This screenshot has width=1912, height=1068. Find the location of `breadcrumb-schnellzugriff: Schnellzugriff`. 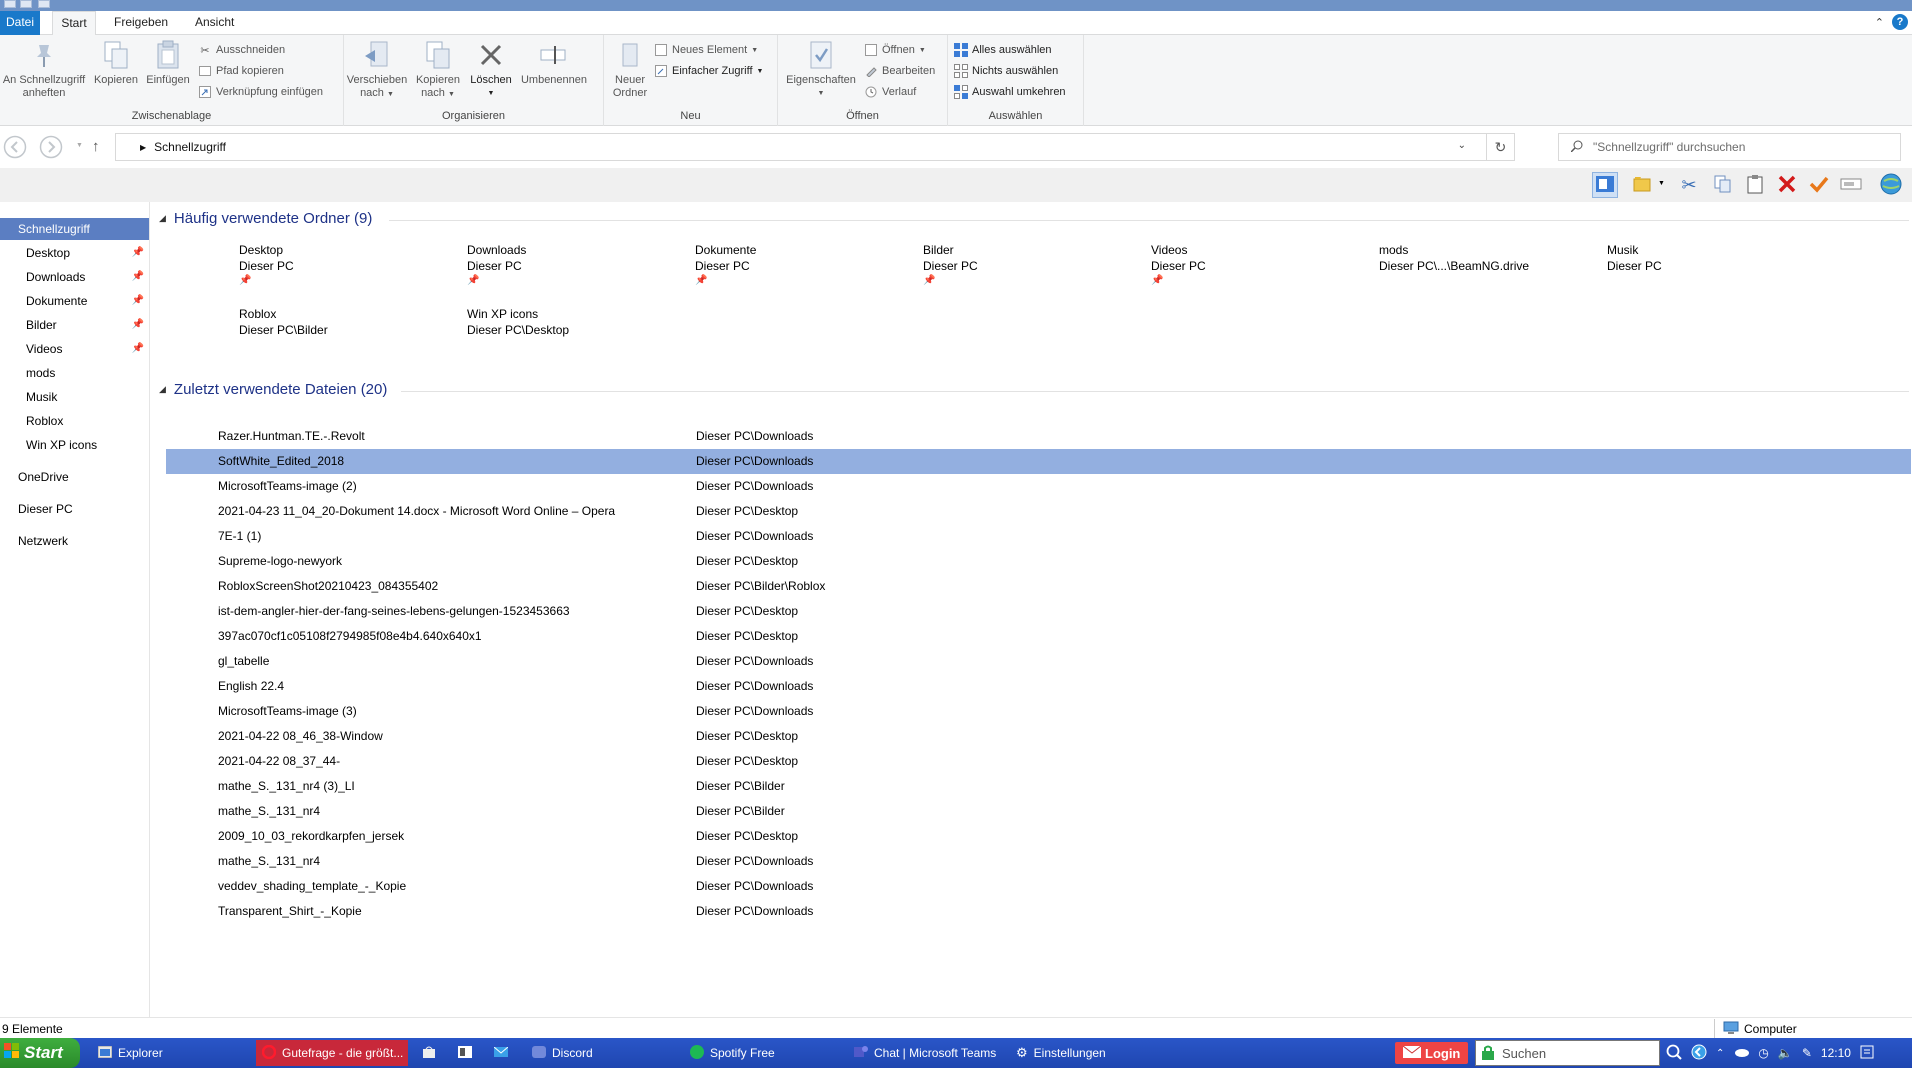

breadcrumb-schnellzugriff: Schnellzugriff is located at coordinates (190, 147).